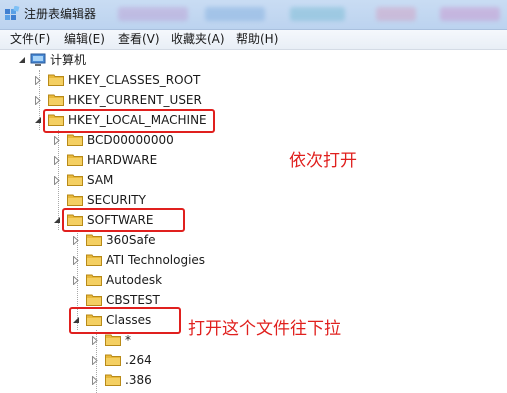 Image resolution: width=507 pixels, height=393 pixels. I want to click on tree-node-264: .264, so click(100, 360).